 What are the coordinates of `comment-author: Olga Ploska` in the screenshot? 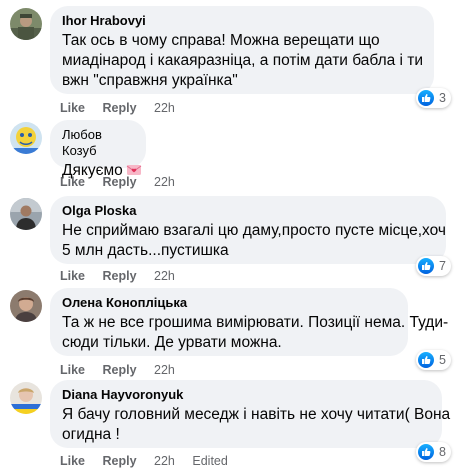 It's located at (248, 211).